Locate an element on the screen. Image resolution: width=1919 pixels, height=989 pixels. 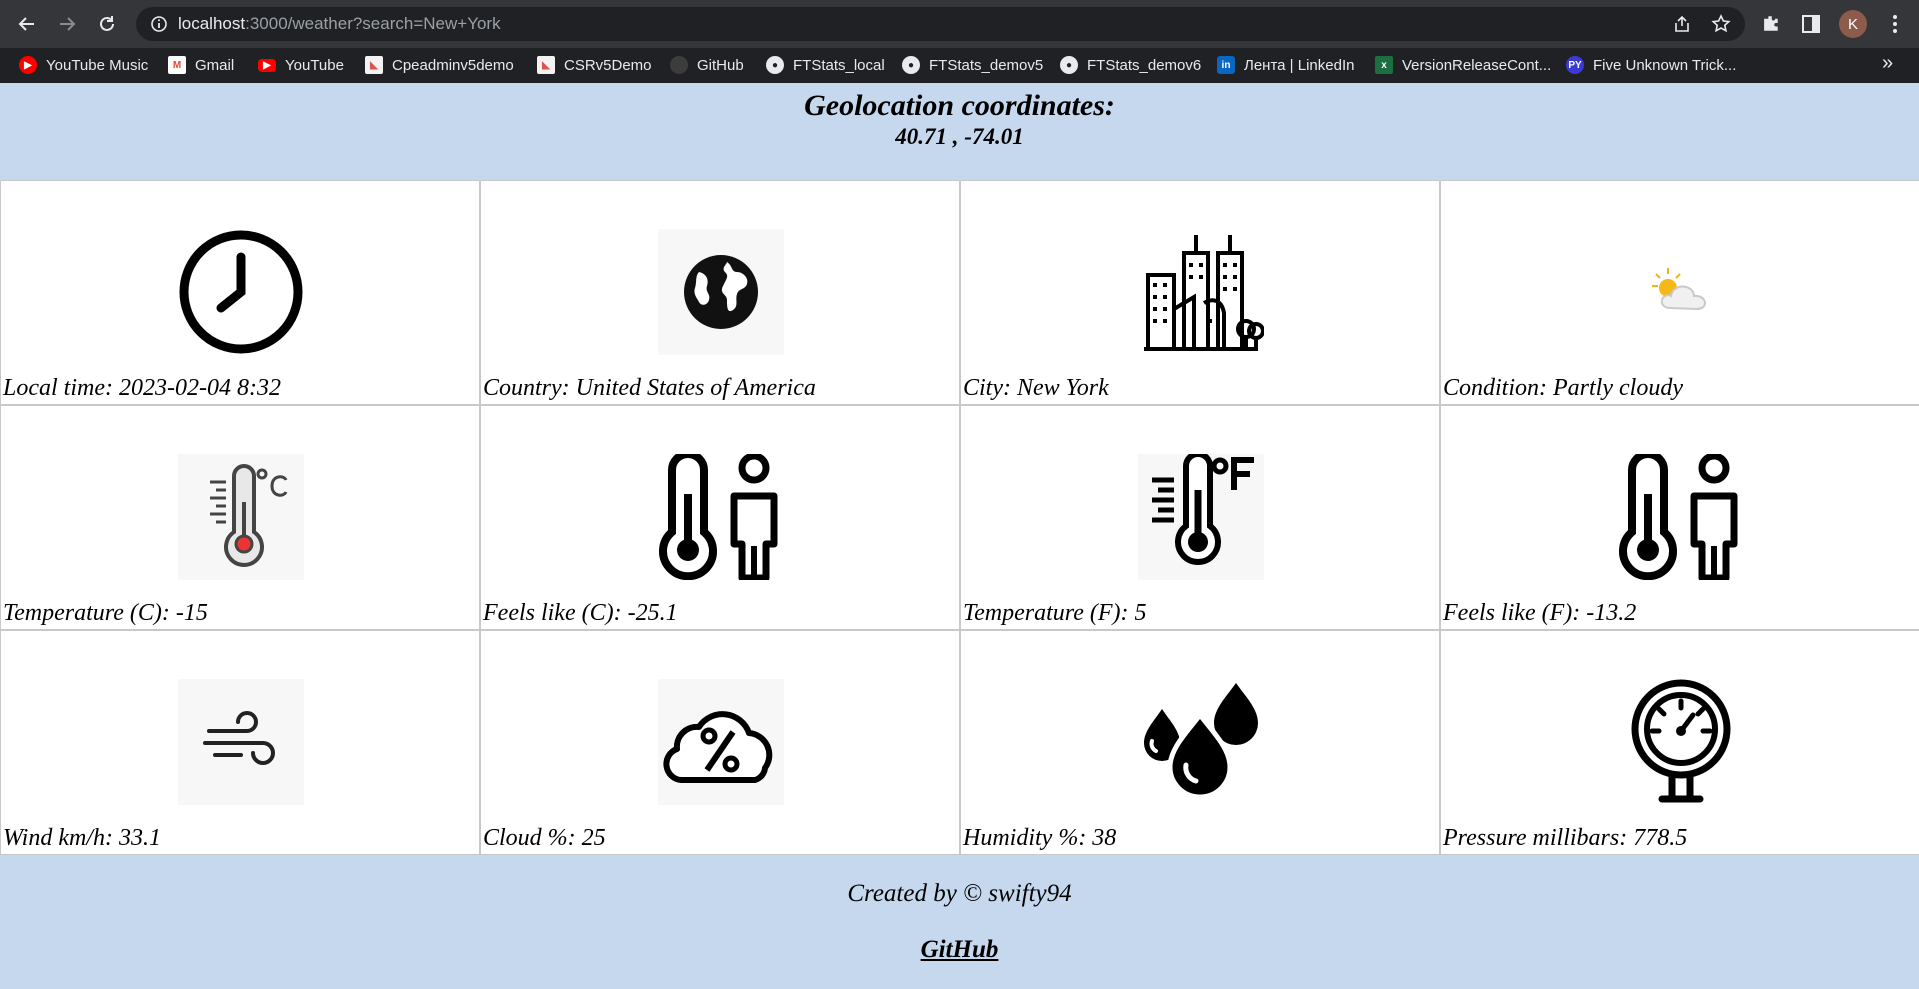
globe-icon is located at coordinates (721, 292).